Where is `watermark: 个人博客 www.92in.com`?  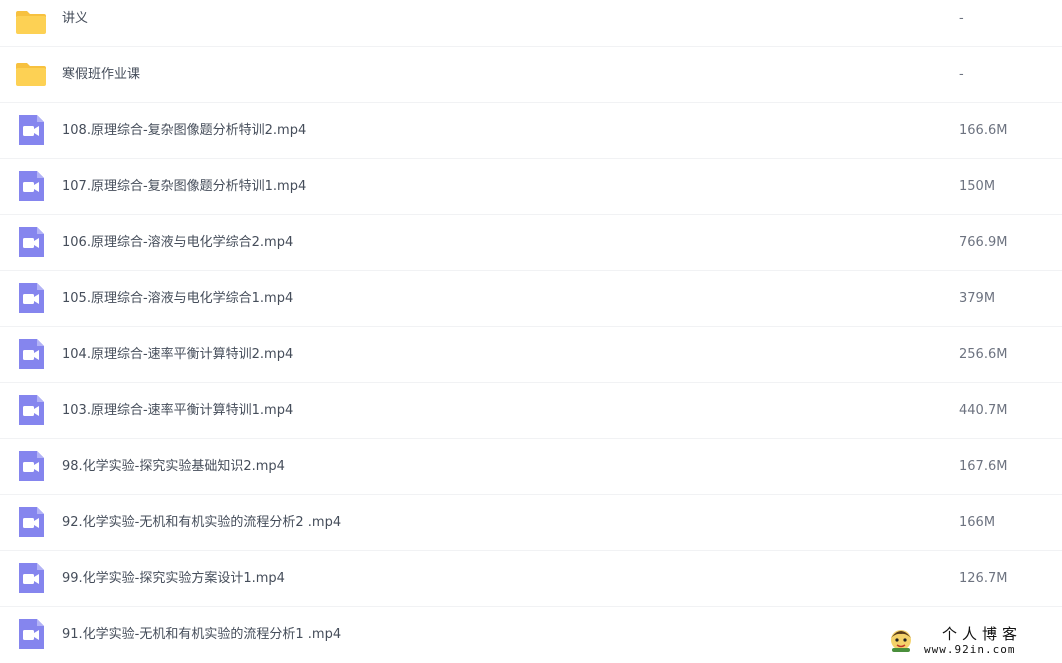
watermark: 个人博客 www.92in.com is located at coordinates (974, 641).